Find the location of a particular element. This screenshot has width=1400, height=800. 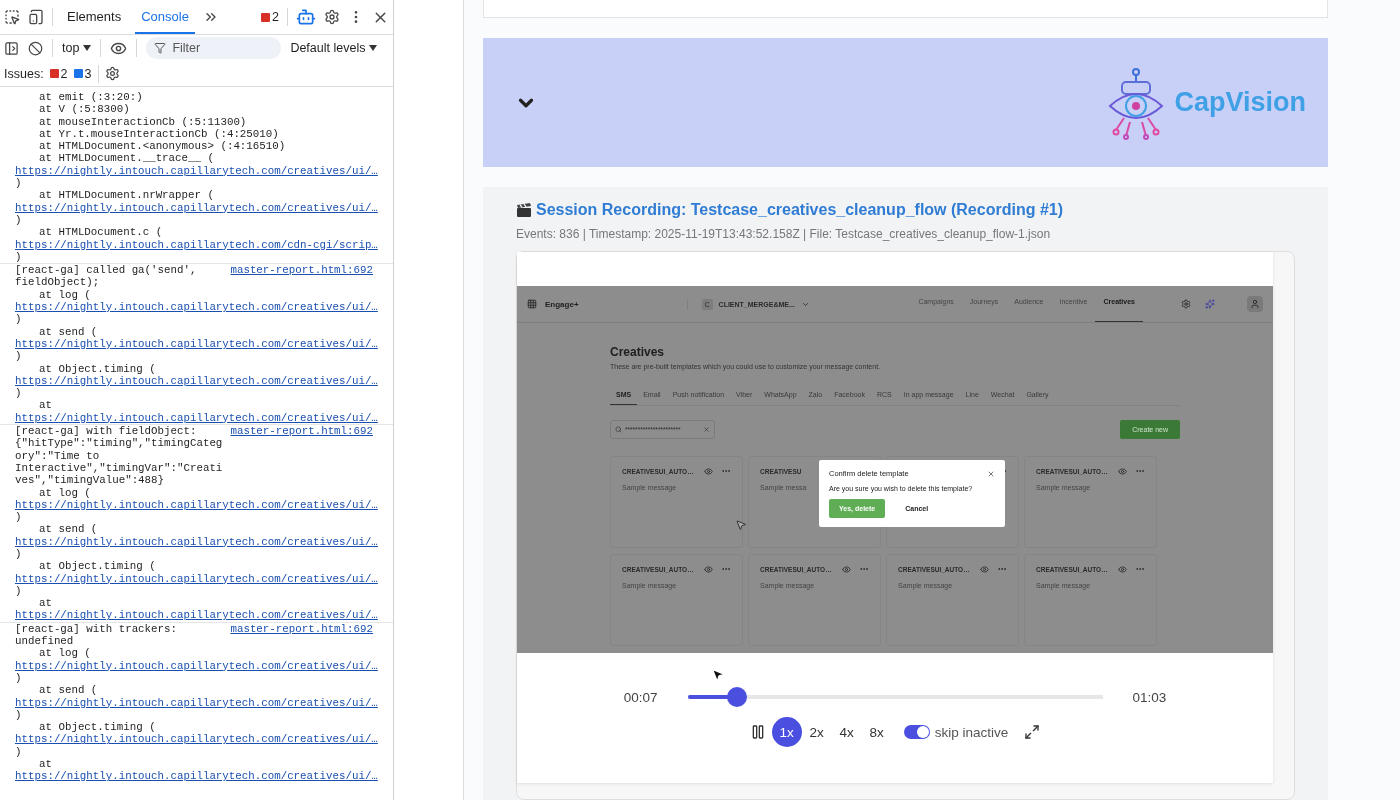

stack-frame: at mouseInteractionCb (:5:11300) is located at coordinates (143, 121).